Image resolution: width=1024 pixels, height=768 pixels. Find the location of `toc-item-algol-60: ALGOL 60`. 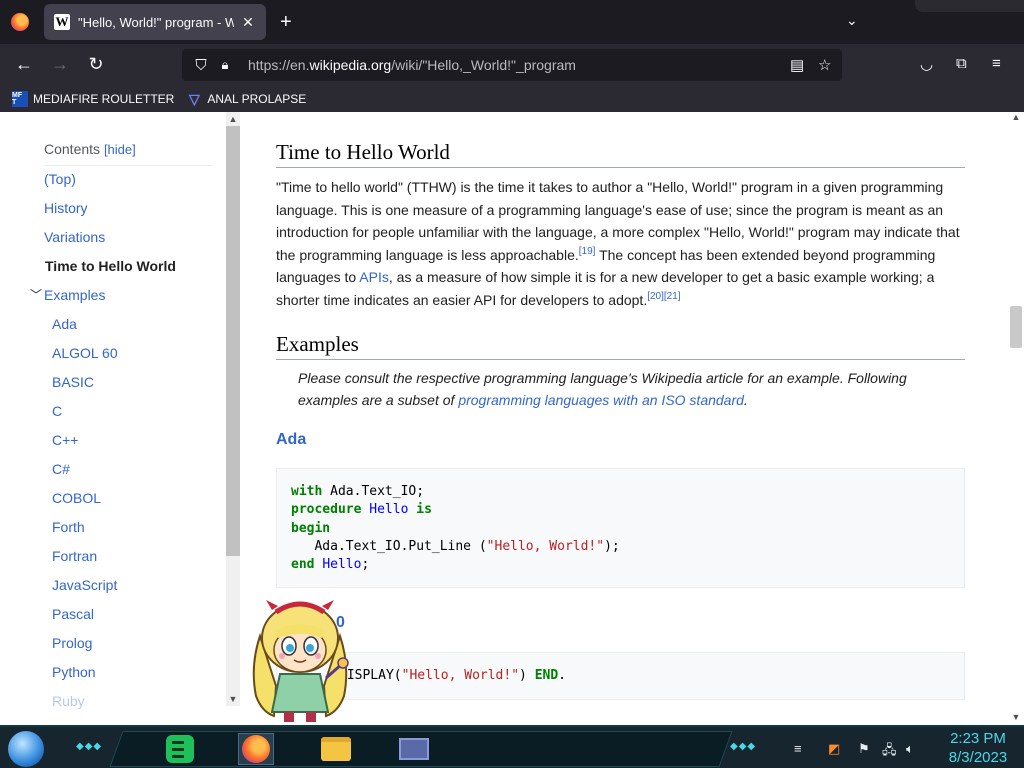

toc-item-algol-60: ALGOL 60 is located at coordinates (85, 353).